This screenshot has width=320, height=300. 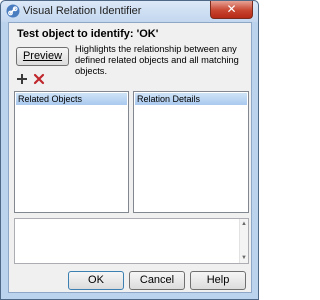 What do you see at coordinates (82, 11) in the screenshot?
I see `window-title: Visual Relation Identifier` at bounding box center [82, 11].